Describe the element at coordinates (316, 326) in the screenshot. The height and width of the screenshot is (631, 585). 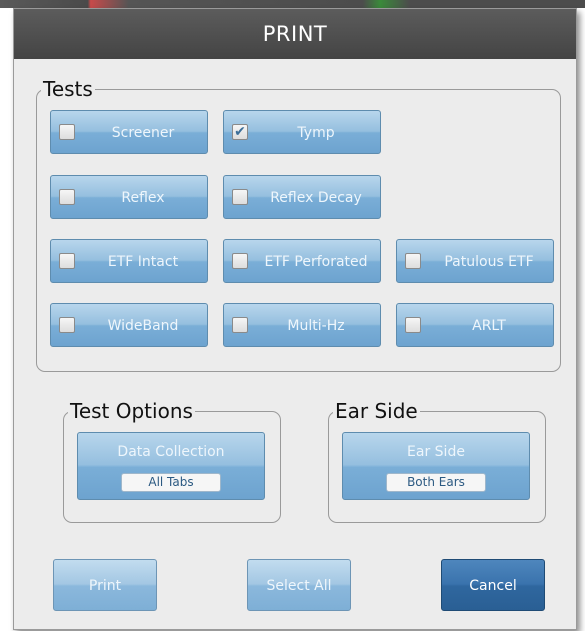
I see `test-label: Multi-Hz` at that location.